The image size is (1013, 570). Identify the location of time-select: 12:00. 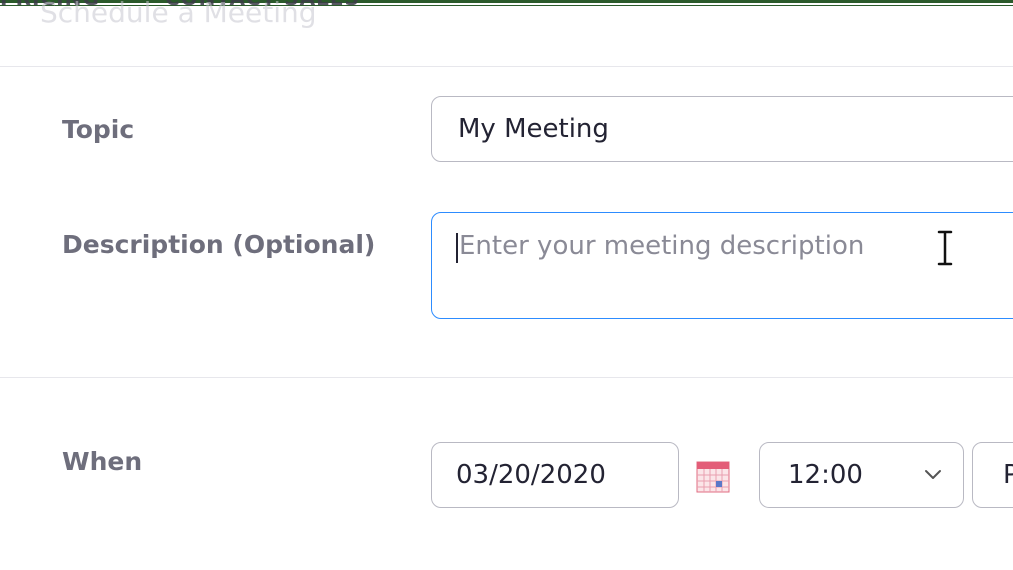
(861, 475).